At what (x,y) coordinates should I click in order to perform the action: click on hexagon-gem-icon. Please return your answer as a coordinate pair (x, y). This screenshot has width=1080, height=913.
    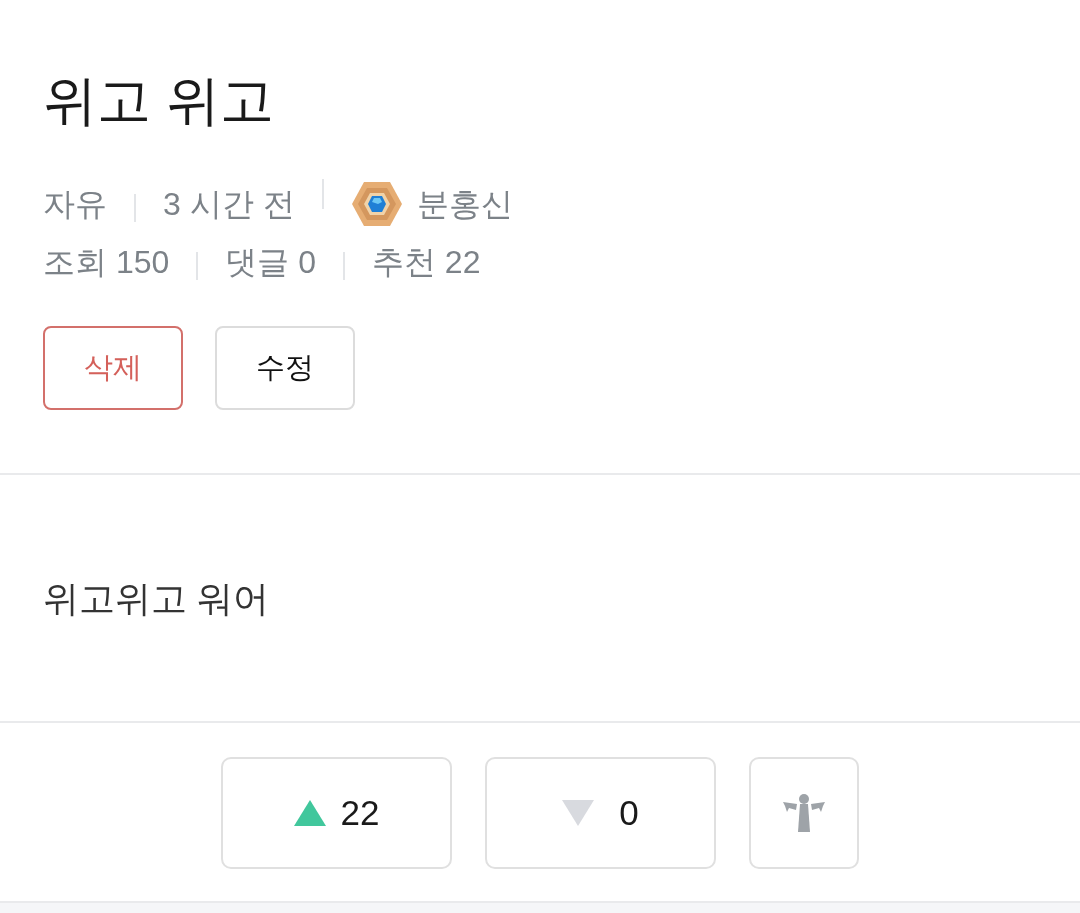
    Looking at the image, I should click on (376, 204).